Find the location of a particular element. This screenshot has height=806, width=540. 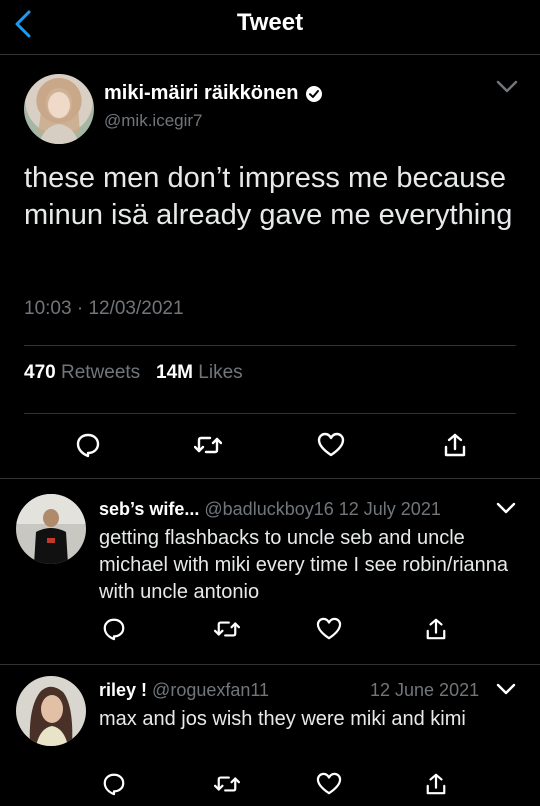

like-label: Likes is located at coordinates (220, 372).